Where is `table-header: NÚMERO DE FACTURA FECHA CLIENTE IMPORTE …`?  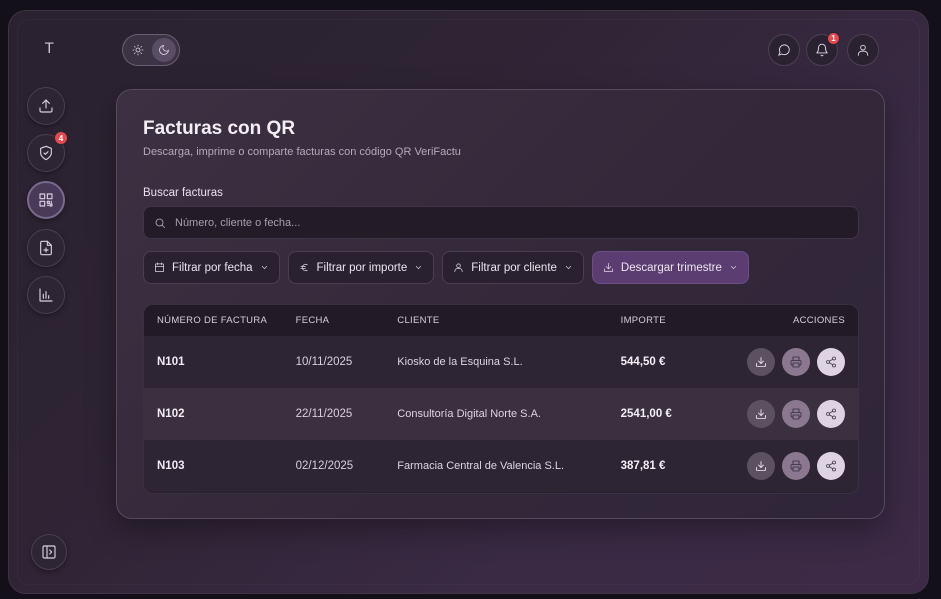 table-header: NÚMERO DE FACTURA FECHA CLIENTE IMPORTE … is located at coordinates (501, 320).